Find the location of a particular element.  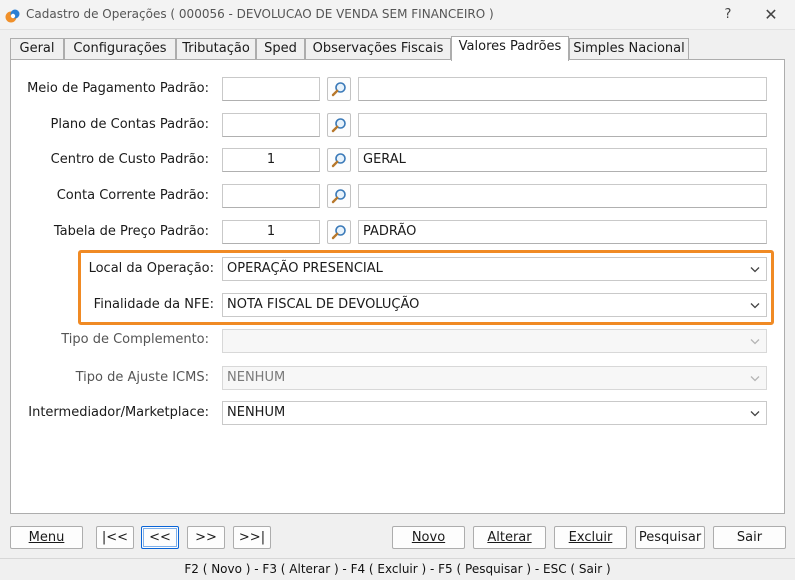

tab-configuracoes: Configurações is located at coordinates (120, 49).